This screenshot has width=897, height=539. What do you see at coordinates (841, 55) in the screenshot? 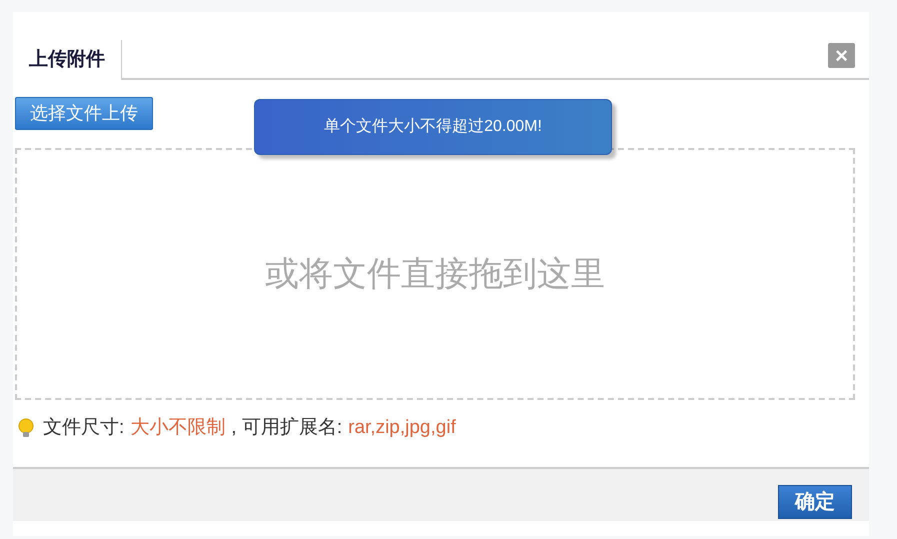
I see `close-button: ×` at bounding box center [841, 55].